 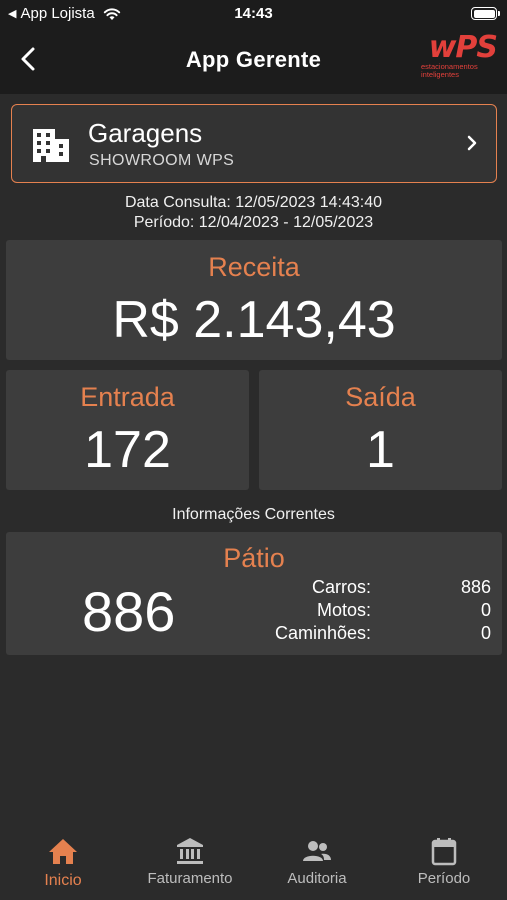 I want to click on tab-faturamento: Faturamento, so click(x=190, y=861).